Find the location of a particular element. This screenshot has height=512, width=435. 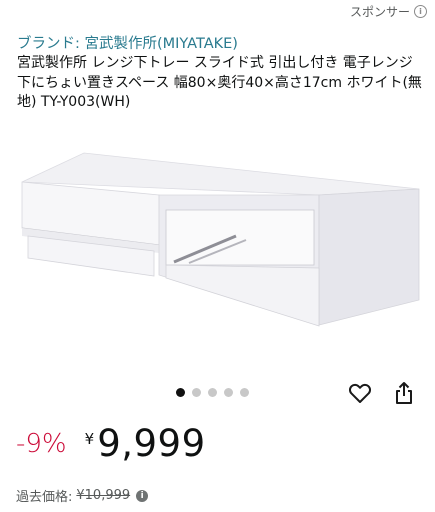

past-price-label: 過去価格: is located at coordinates (44, 497).